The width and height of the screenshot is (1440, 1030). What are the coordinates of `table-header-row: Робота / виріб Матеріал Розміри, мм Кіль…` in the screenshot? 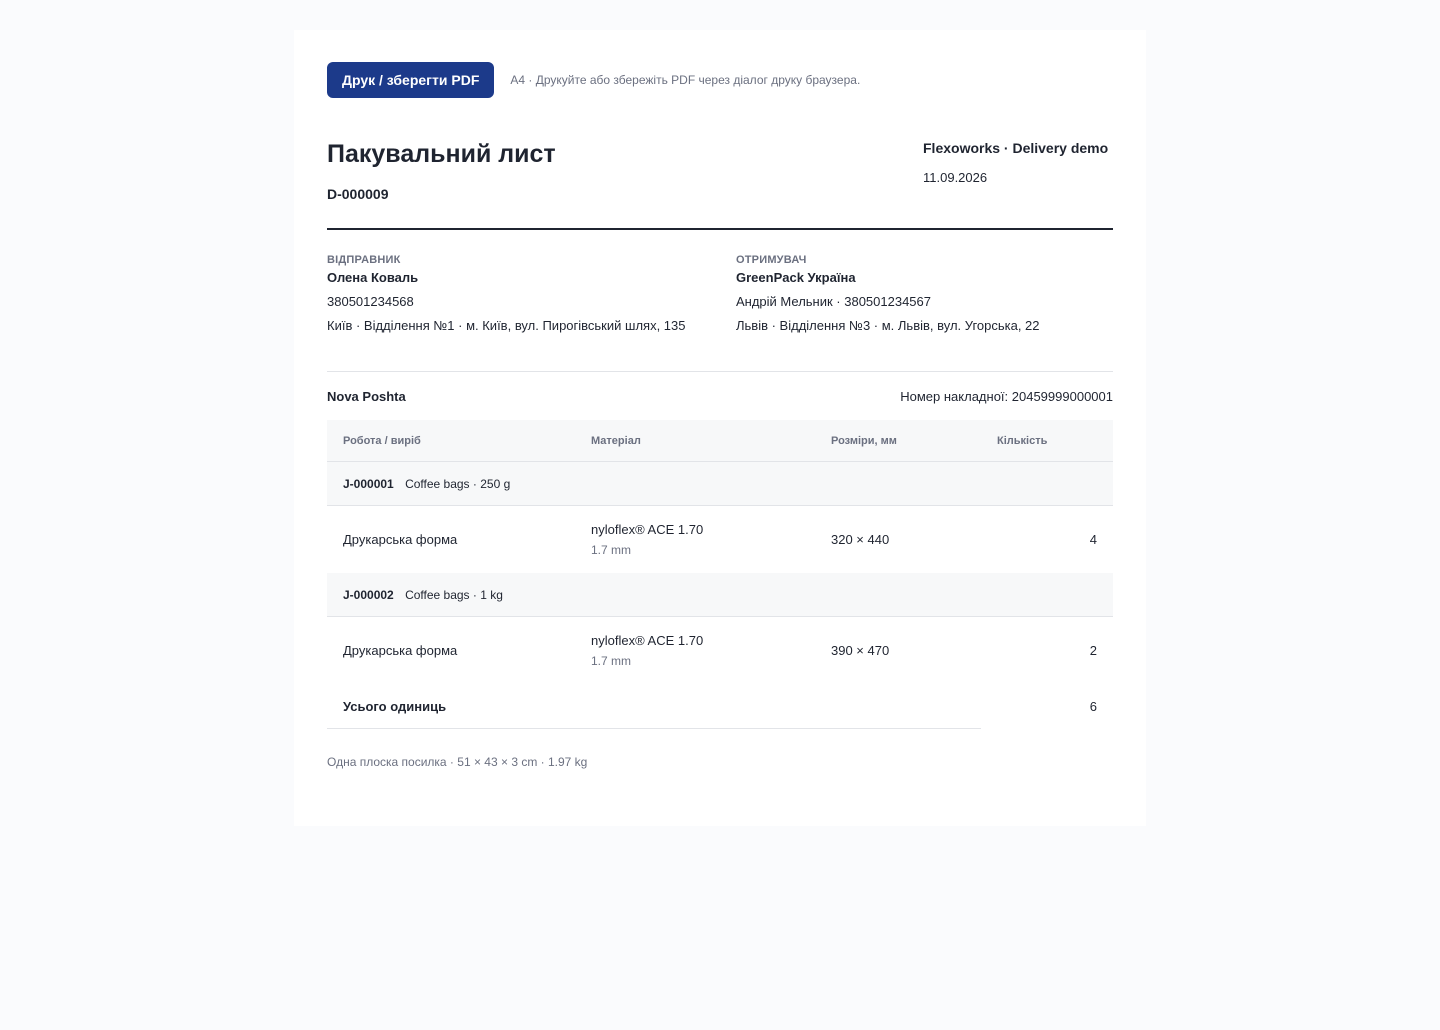 It's located at (720, 441).